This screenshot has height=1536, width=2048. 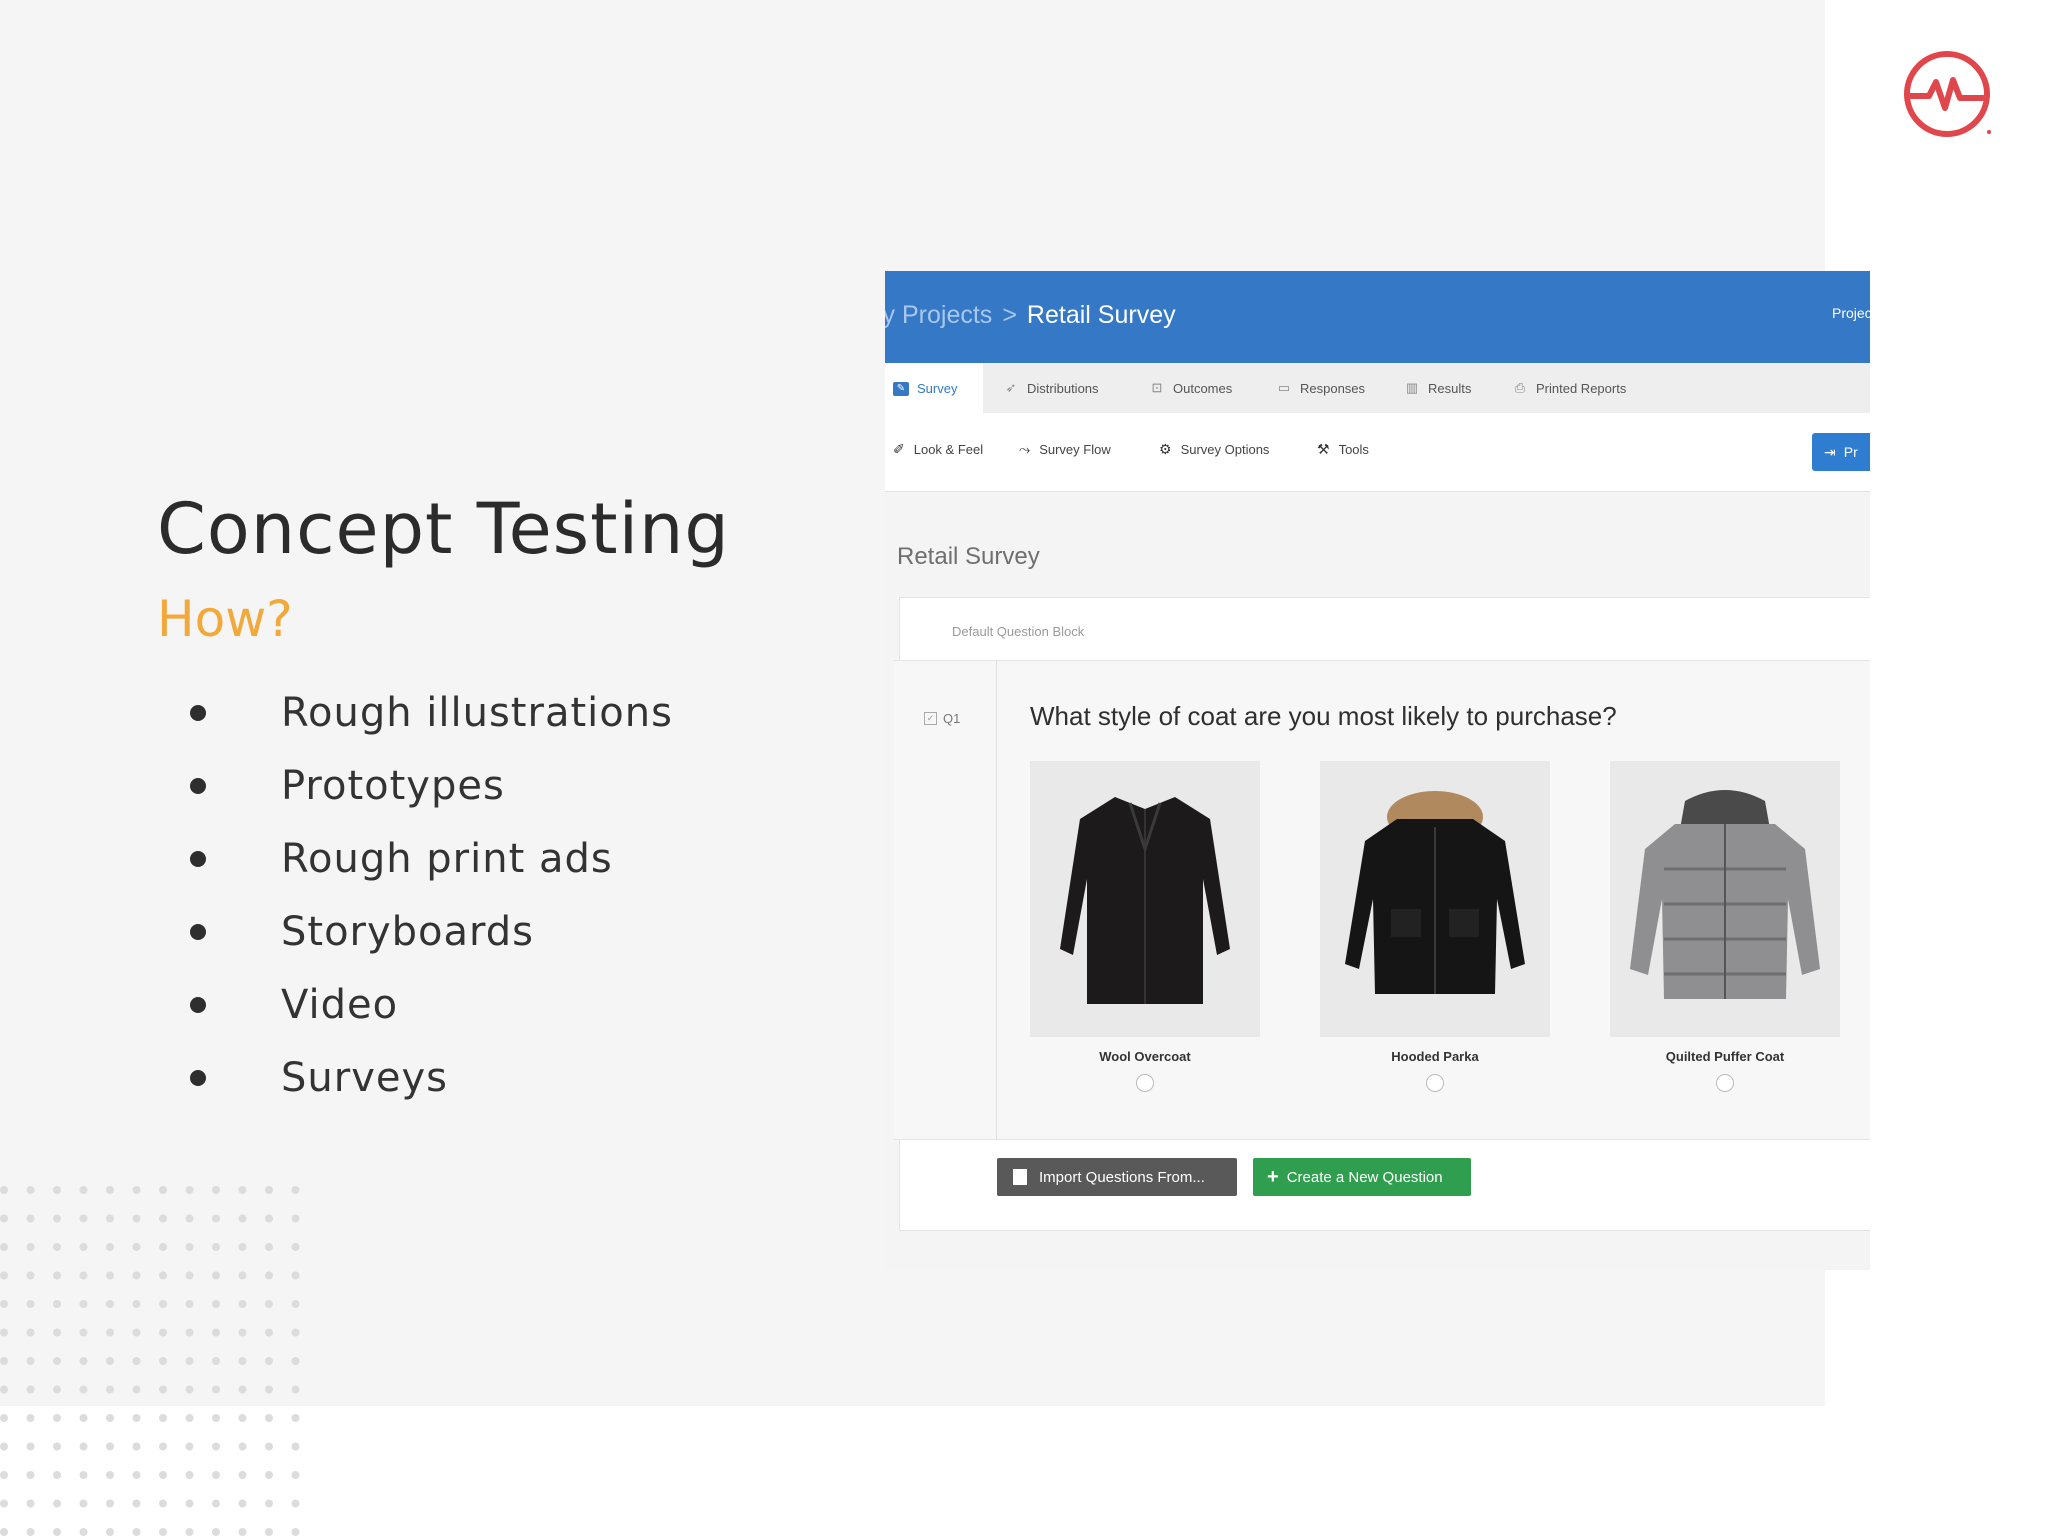 I want to click on preview-icon: ⇥, so click(x=1830, y=451).